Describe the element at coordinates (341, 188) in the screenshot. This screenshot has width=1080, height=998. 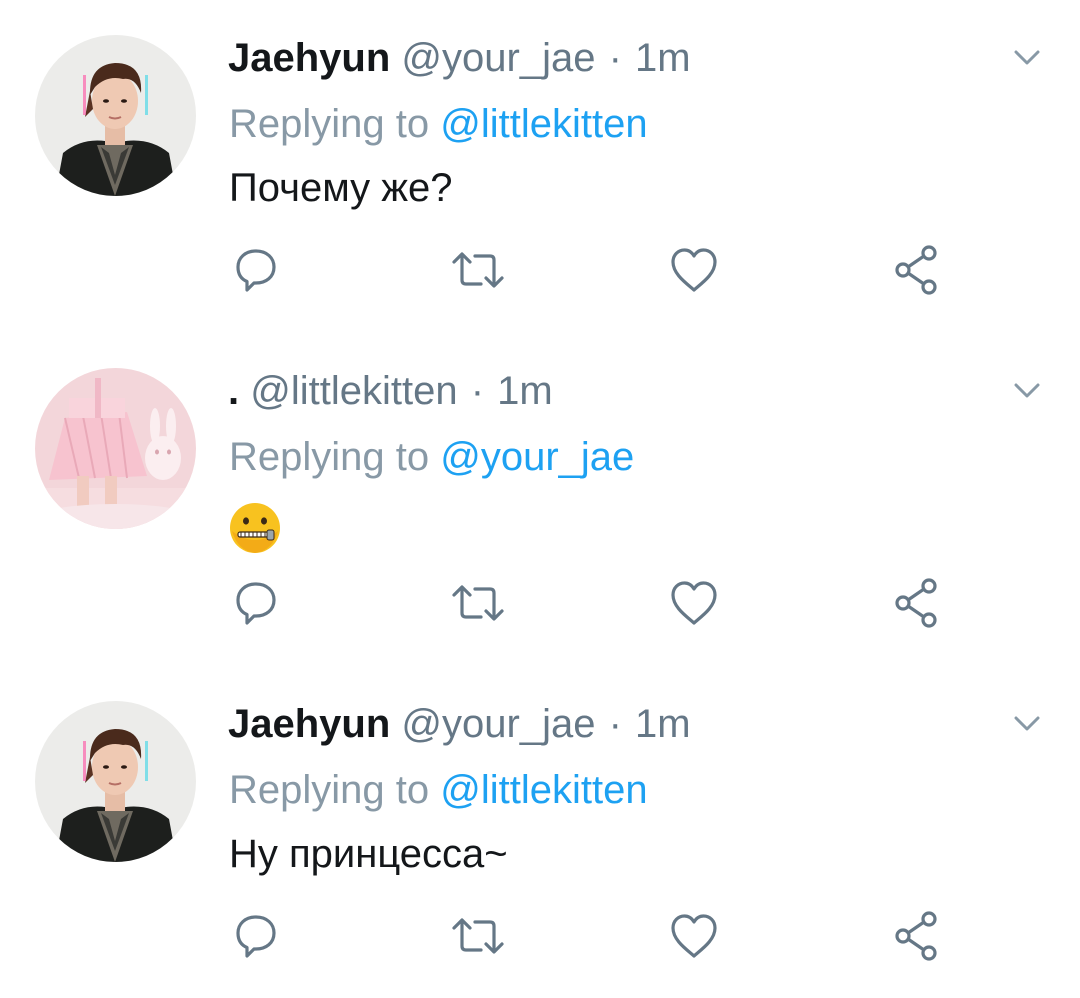
I see `tweet-text: Почему же?` at that location.